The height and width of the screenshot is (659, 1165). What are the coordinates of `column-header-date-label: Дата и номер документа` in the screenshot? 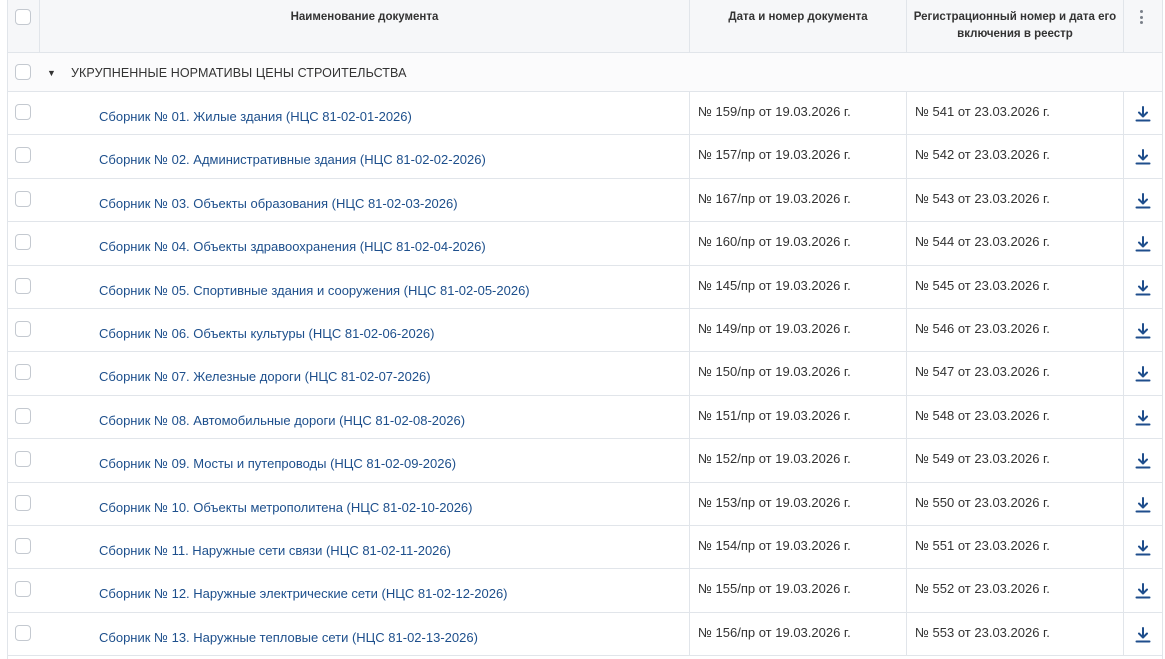 It's located at (798, 17).